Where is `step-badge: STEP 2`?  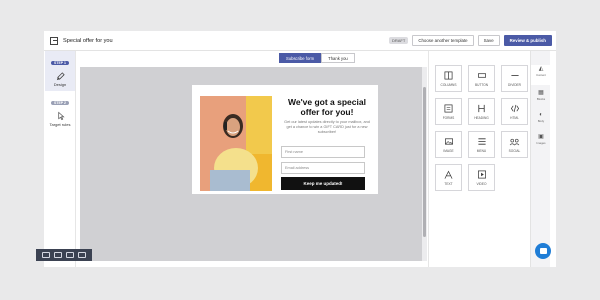
step-badge: STEP 2 is located at coordinates (60, 103).